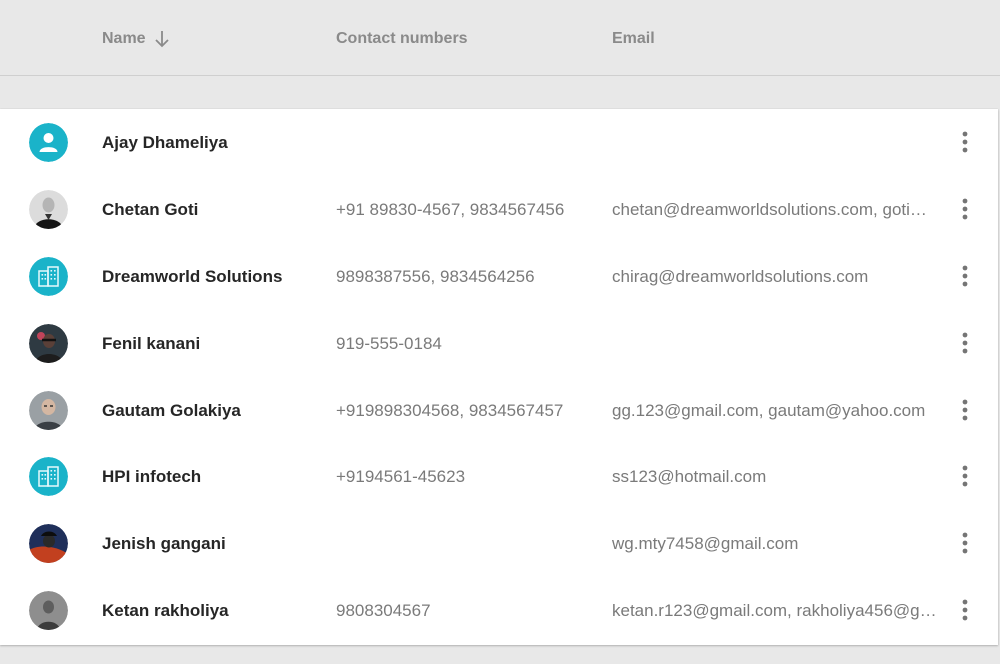  I want to click on contact-email: chirag@dreamworldsolutions.com, so click(740, 276).